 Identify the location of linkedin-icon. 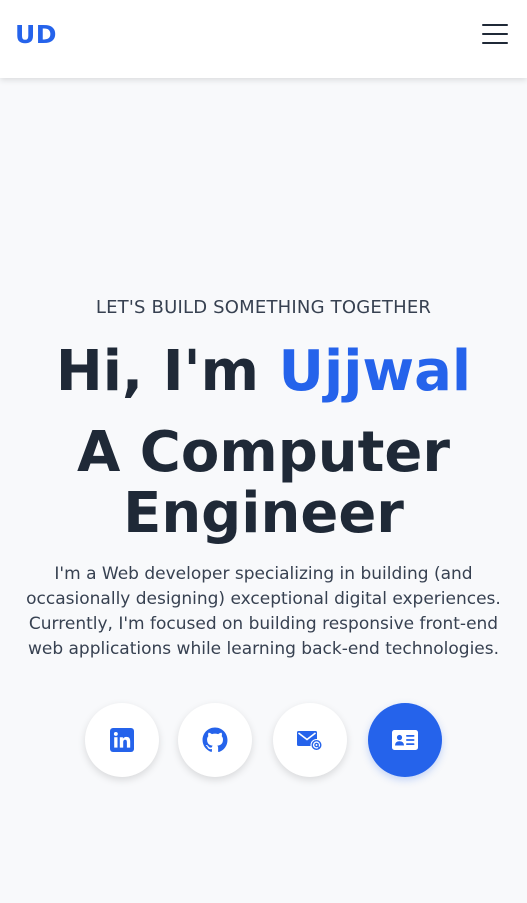
(122, 740).